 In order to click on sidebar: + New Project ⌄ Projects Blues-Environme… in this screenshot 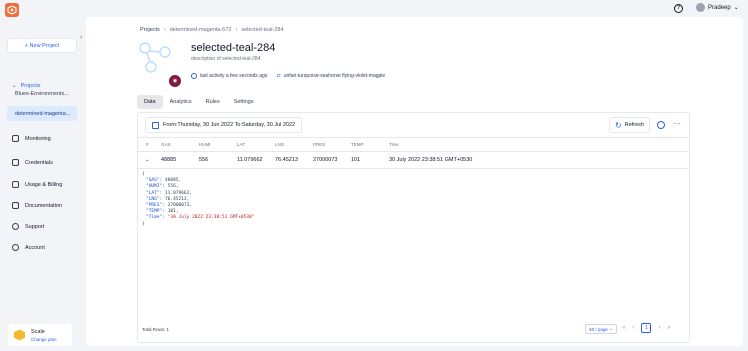, I will do `click(39, 184)`.